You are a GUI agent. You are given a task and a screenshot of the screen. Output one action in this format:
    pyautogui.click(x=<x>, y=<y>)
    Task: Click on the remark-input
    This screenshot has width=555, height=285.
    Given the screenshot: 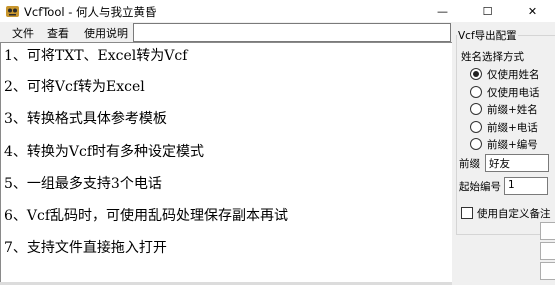 What is the action you would take?
    pyautogui.click(x=547, y=231)
    